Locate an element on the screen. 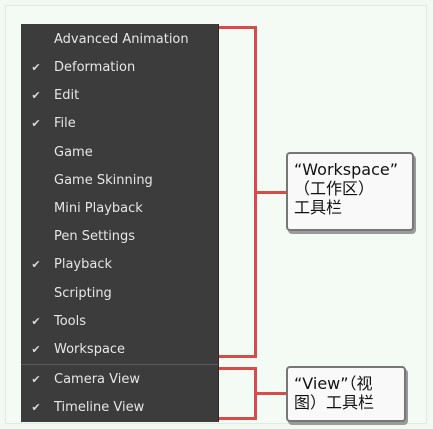 The image size is (433, 429). menu-item-game: Game is located at coordinates (119, 153).